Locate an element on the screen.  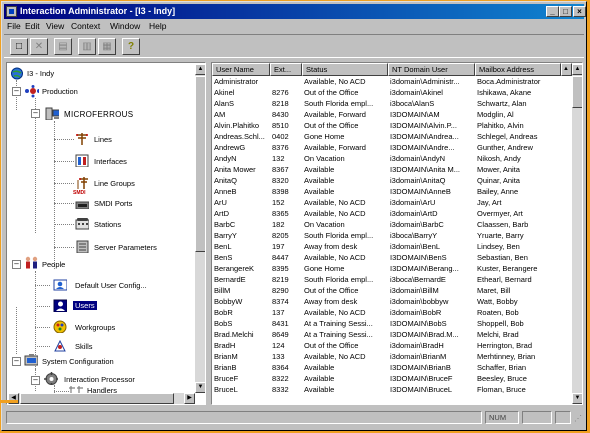
list-scroll-thumb is located at coordinates (577, 92).